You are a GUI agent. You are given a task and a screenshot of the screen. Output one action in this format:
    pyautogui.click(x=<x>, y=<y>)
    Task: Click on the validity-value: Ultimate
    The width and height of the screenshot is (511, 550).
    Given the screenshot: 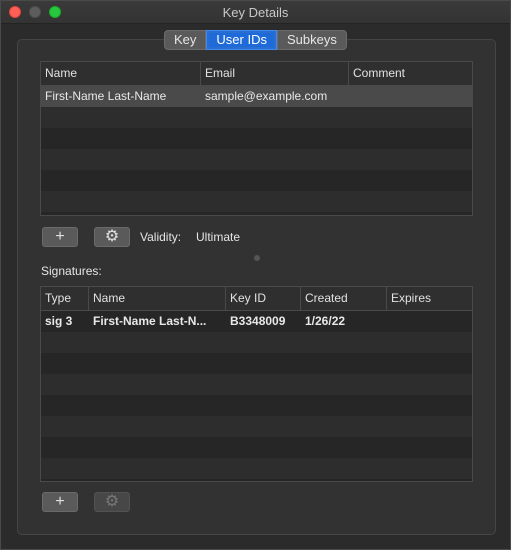 What is the action you would take?
    pyautogui.click(x=218, y=237)
    